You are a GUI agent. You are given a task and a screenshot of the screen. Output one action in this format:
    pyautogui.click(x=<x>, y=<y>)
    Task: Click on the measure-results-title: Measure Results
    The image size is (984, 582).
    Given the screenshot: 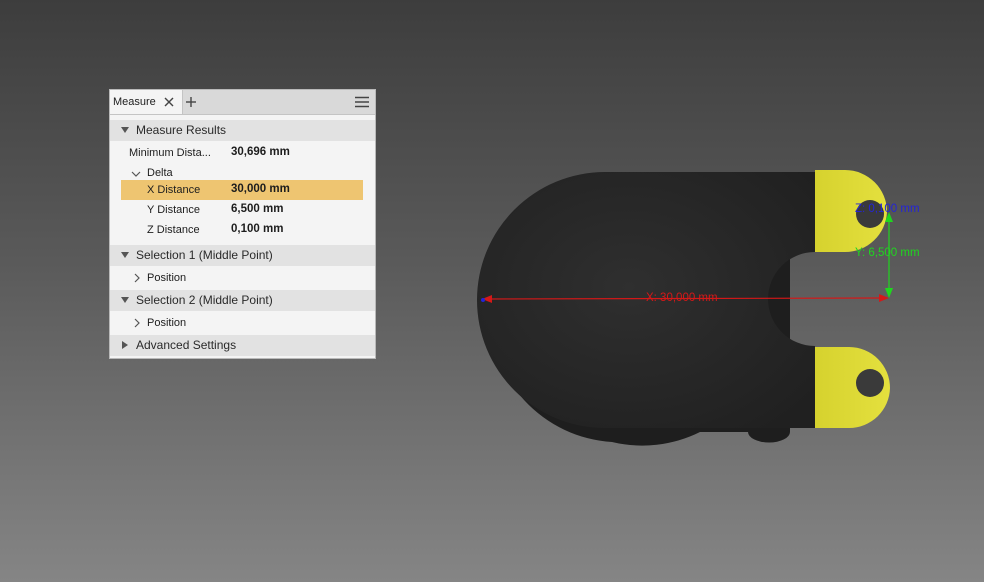 What is the action you would take?
    pyautogui.click(x=181, y=130)
    